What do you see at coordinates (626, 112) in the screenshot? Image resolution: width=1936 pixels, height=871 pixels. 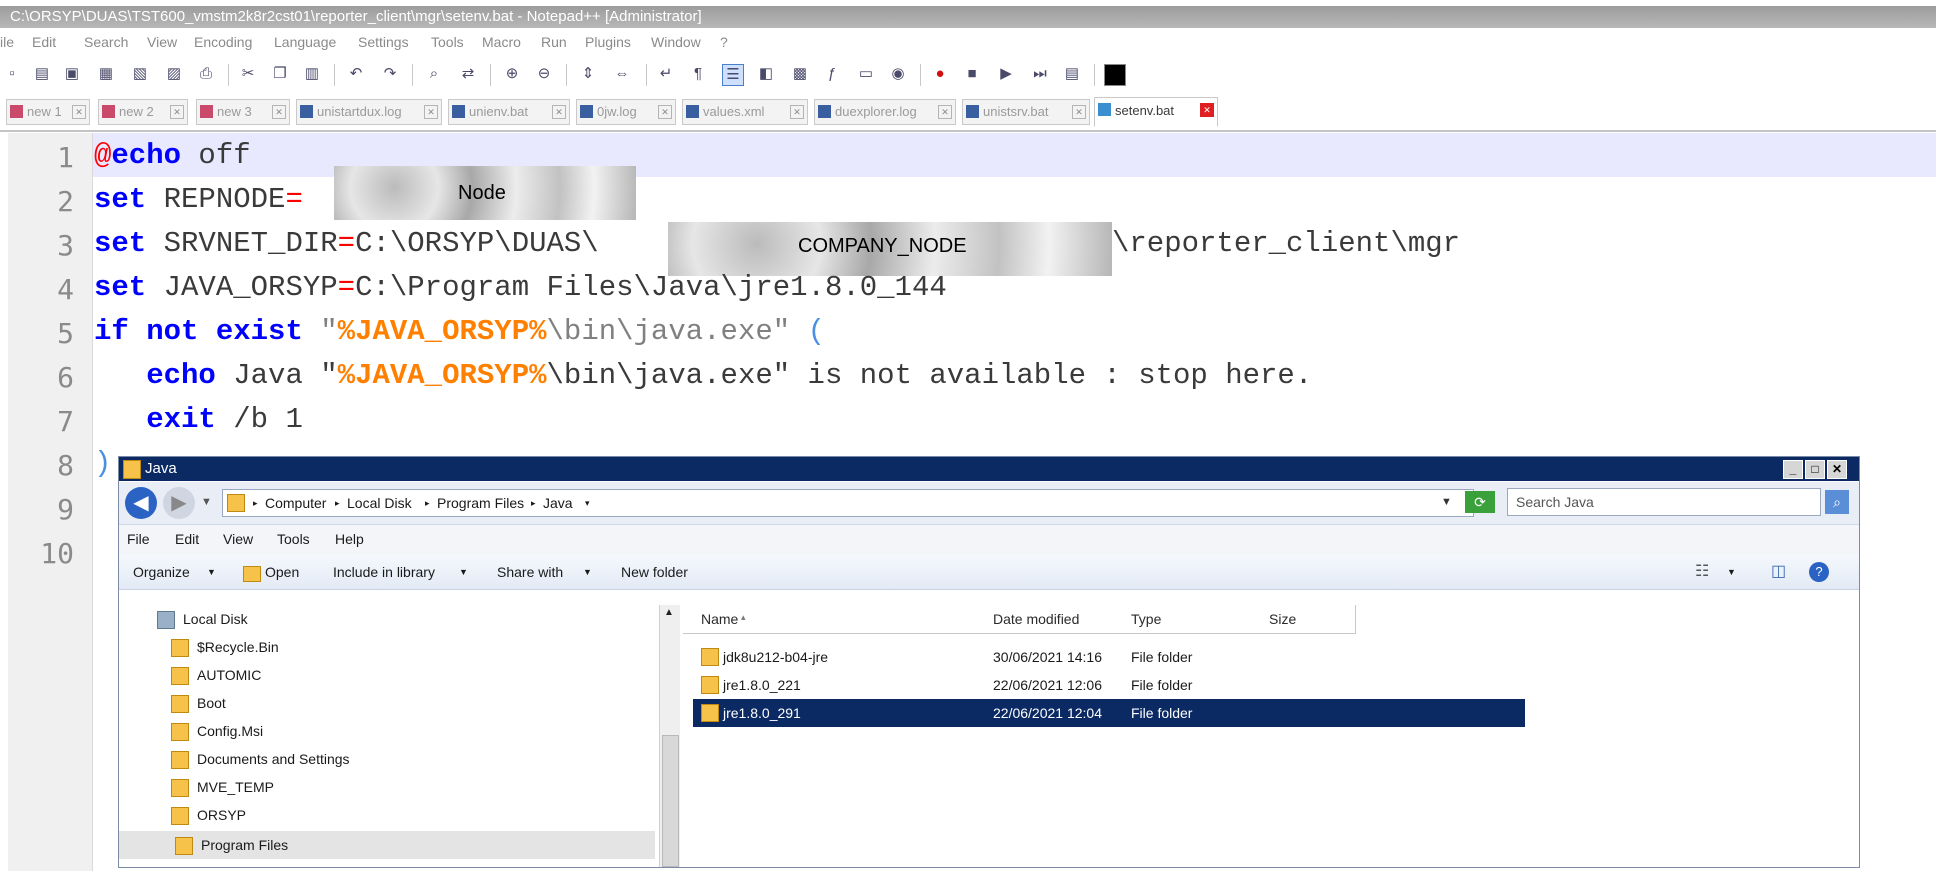 I see `tab-0jw-log: 0jw.log ✕` at bounding box center [626, 112].